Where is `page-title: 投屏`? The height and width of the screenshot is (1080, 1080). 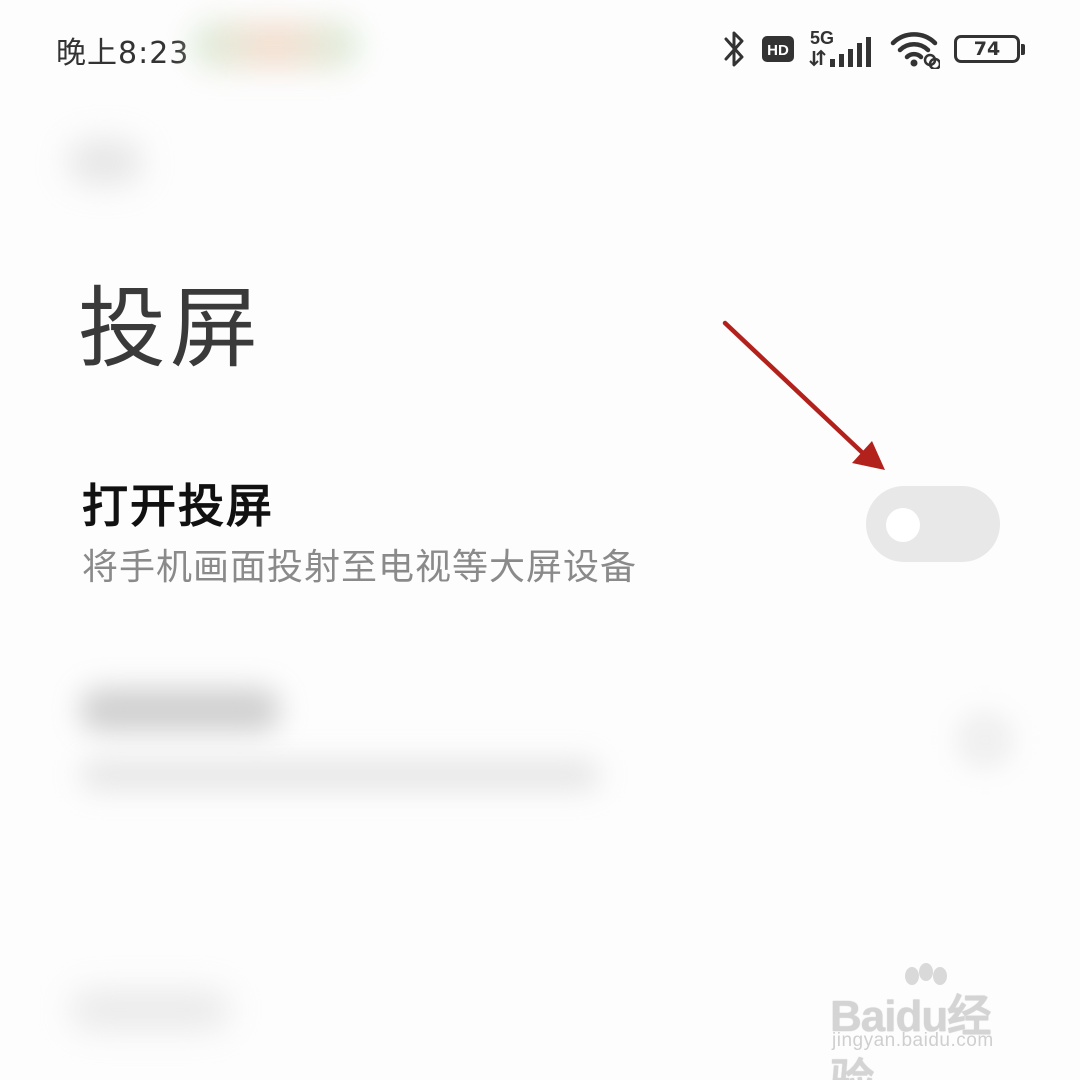 page-title: 投屏 is located at coordinates (170, 328).